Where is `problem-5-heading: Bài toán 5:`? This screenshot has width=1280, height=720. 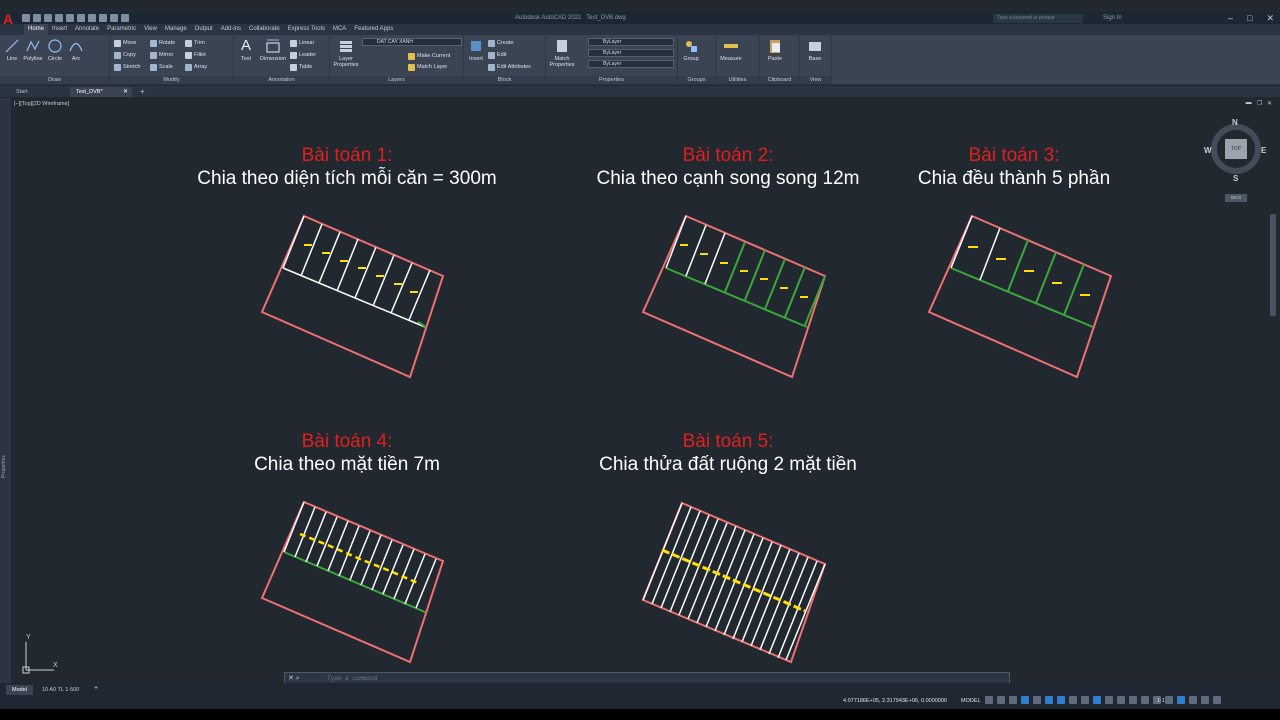
problem-5-heading: Bài toán 5: is located at coordinates (728, 441).